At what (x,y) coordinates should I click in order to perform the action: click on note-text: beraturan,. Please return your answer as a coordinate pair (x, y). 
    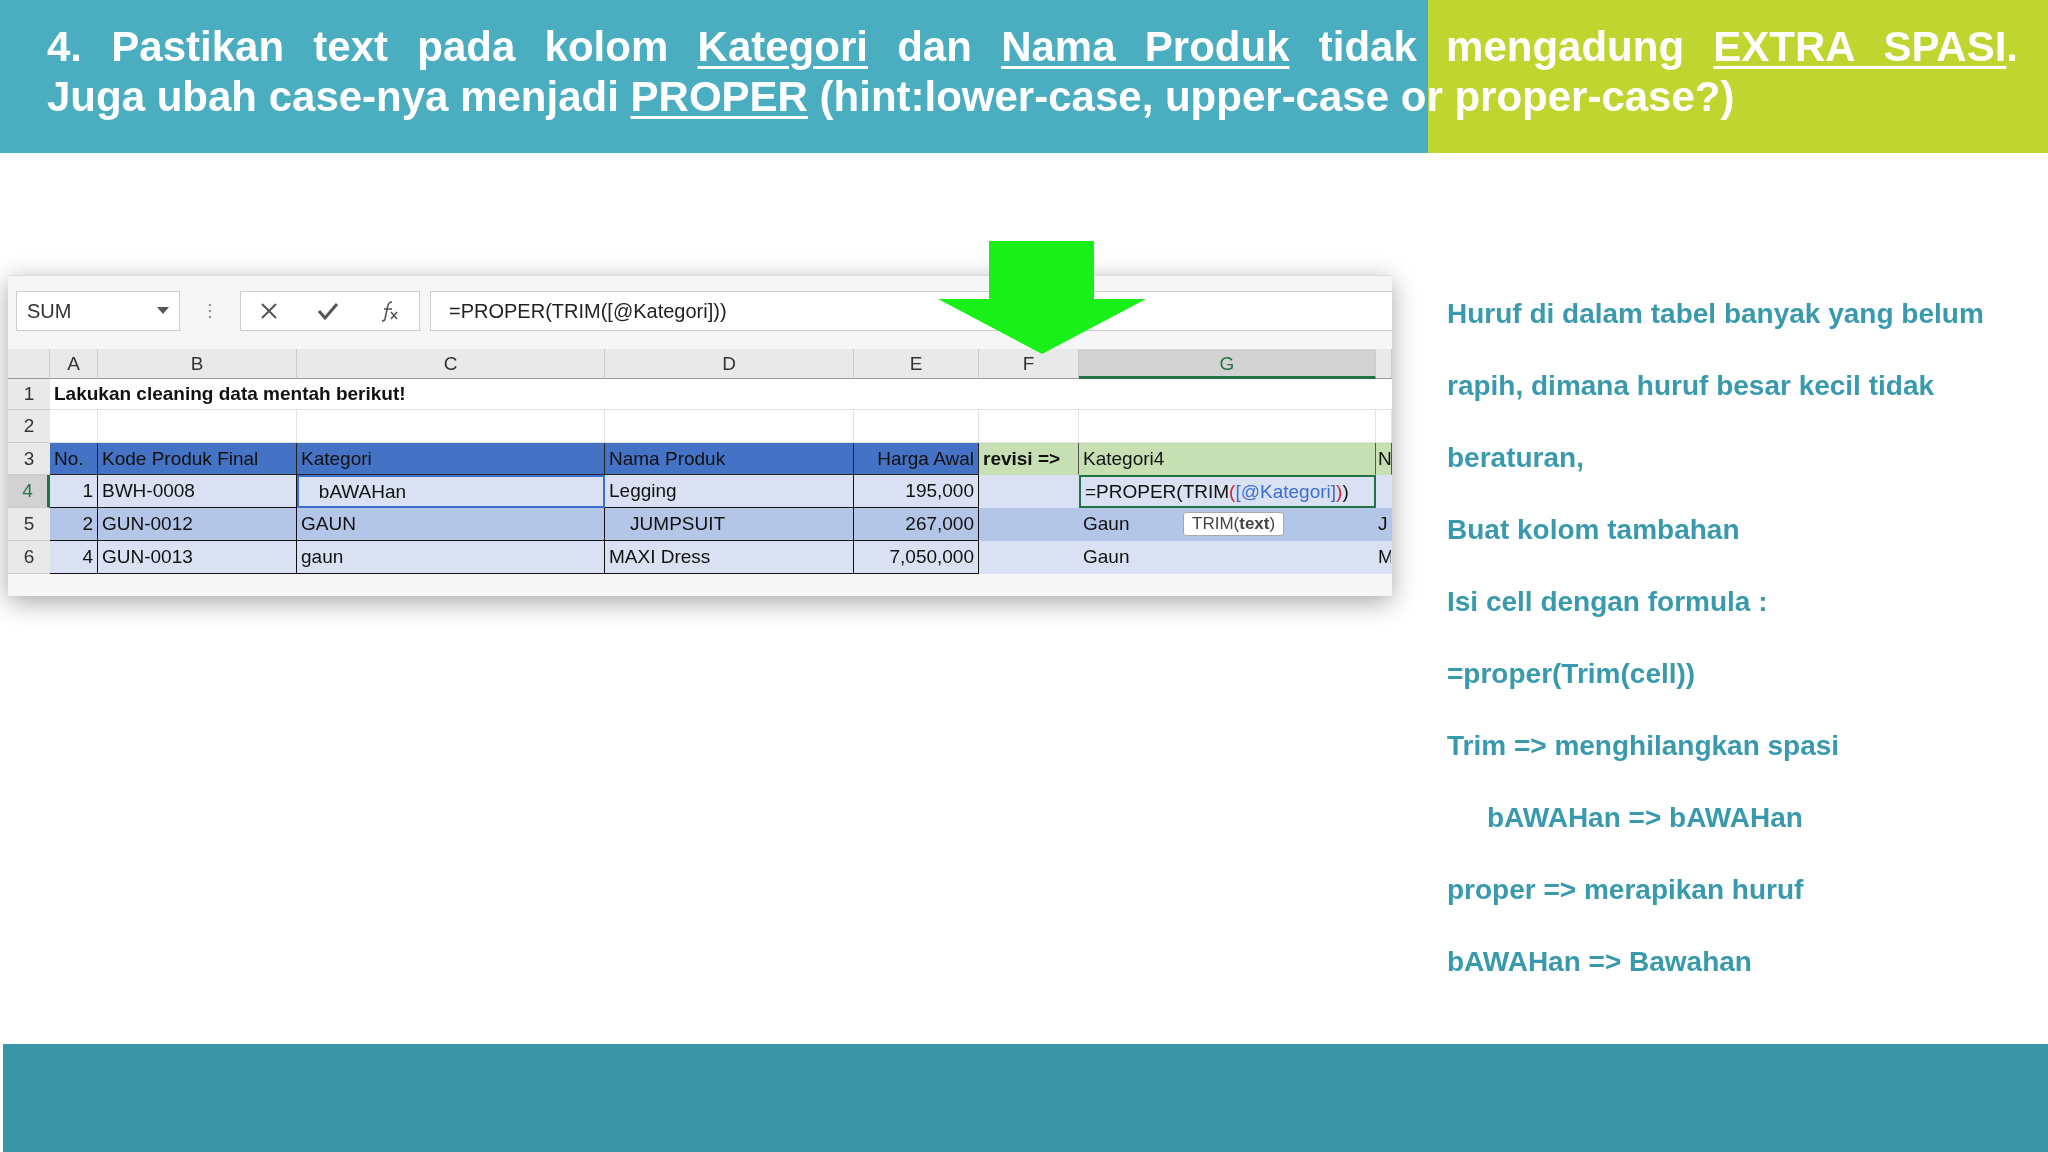
    Looking at the image, I should click on (1515, 458).